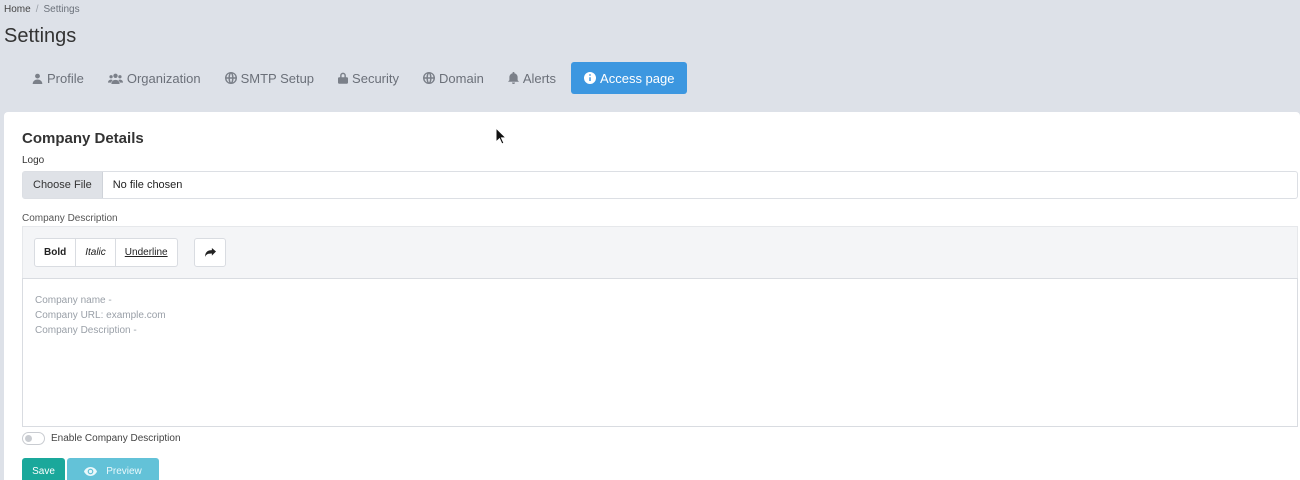 This screenshot has width=1300, height=480. I want to click on redo-icon, so click(210, 252).